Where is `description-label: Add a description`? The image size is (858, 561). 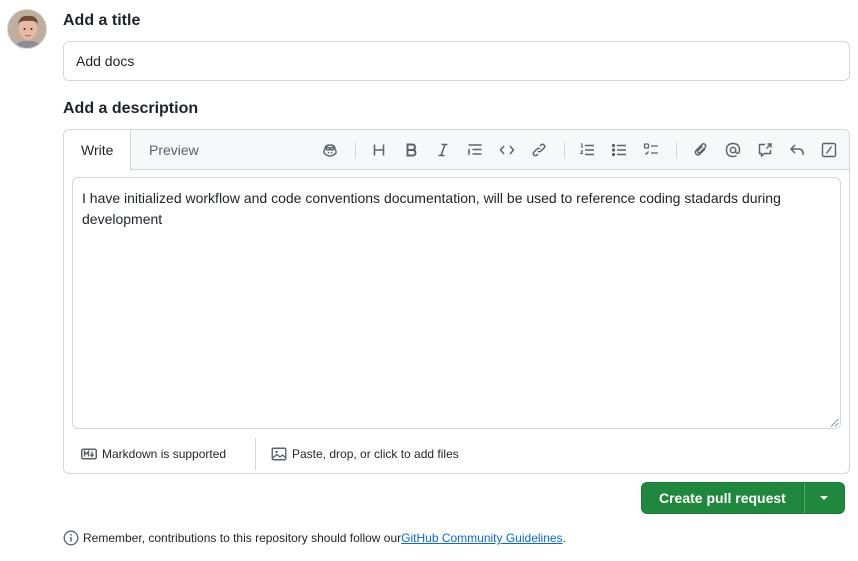
description-label: Add a description is located at coordinates (131, 108).